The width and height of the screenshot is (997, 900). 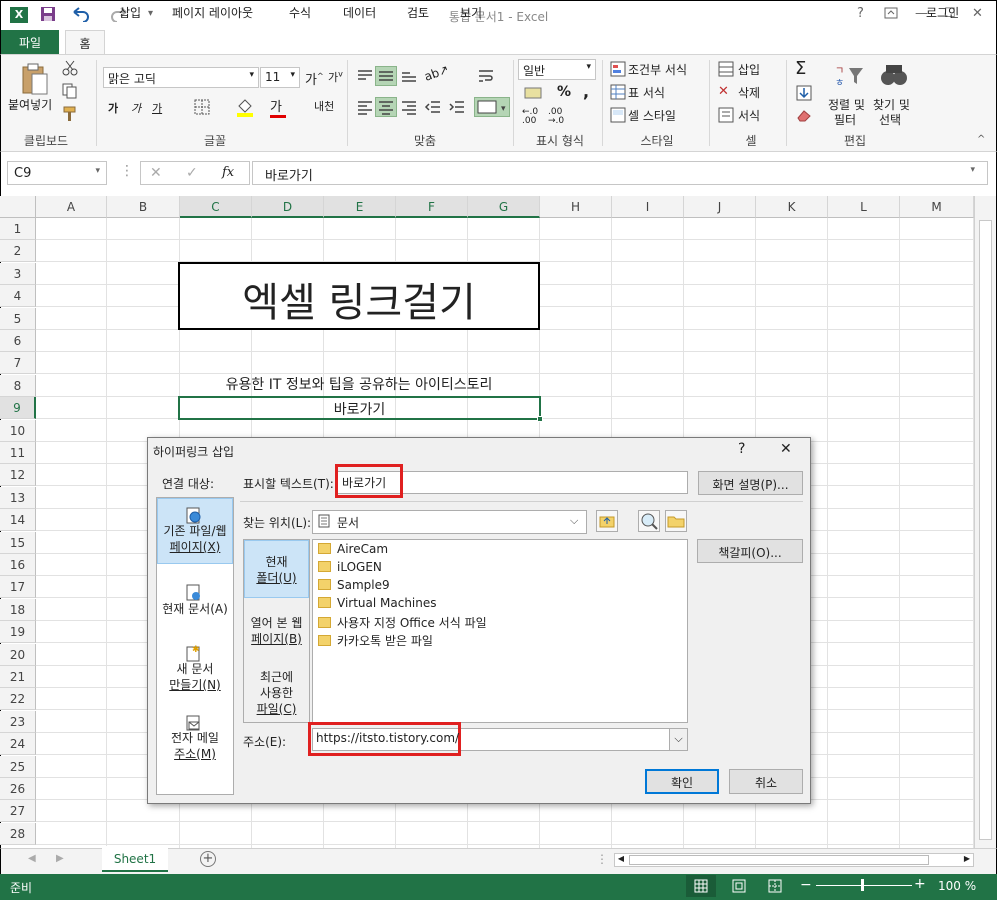 What do you see at coordinates (535, 94) in the screenshot?
I see `accounting-format-icon` at bounding box center [535, 94].